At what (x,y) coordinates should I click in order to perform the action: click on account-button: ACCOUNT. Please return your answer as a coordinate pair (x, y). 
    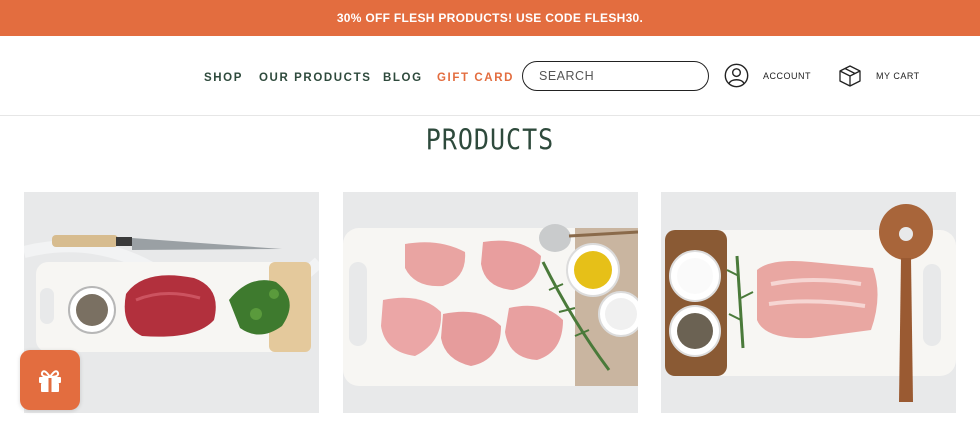
    Looking at the image, I should click on (767, 75).